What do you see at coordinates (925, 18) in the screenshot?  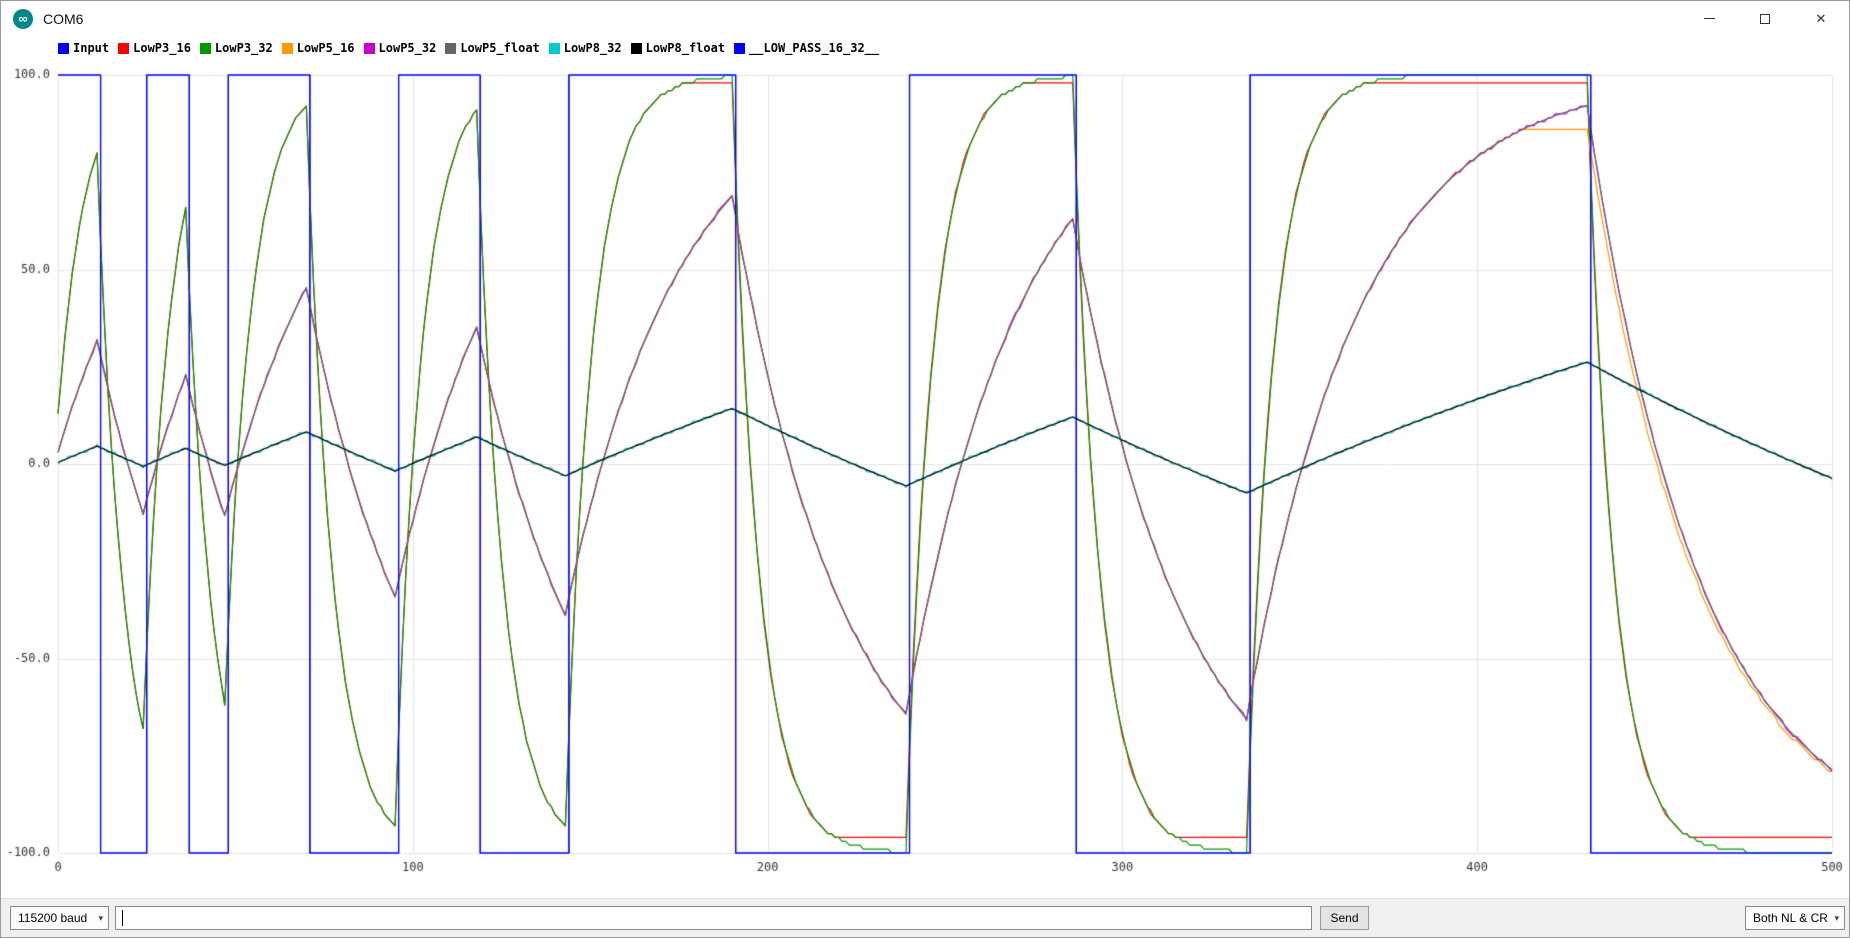 I see `title-bar: ∞ COM6 ✕` at bounding box center [925, 18].